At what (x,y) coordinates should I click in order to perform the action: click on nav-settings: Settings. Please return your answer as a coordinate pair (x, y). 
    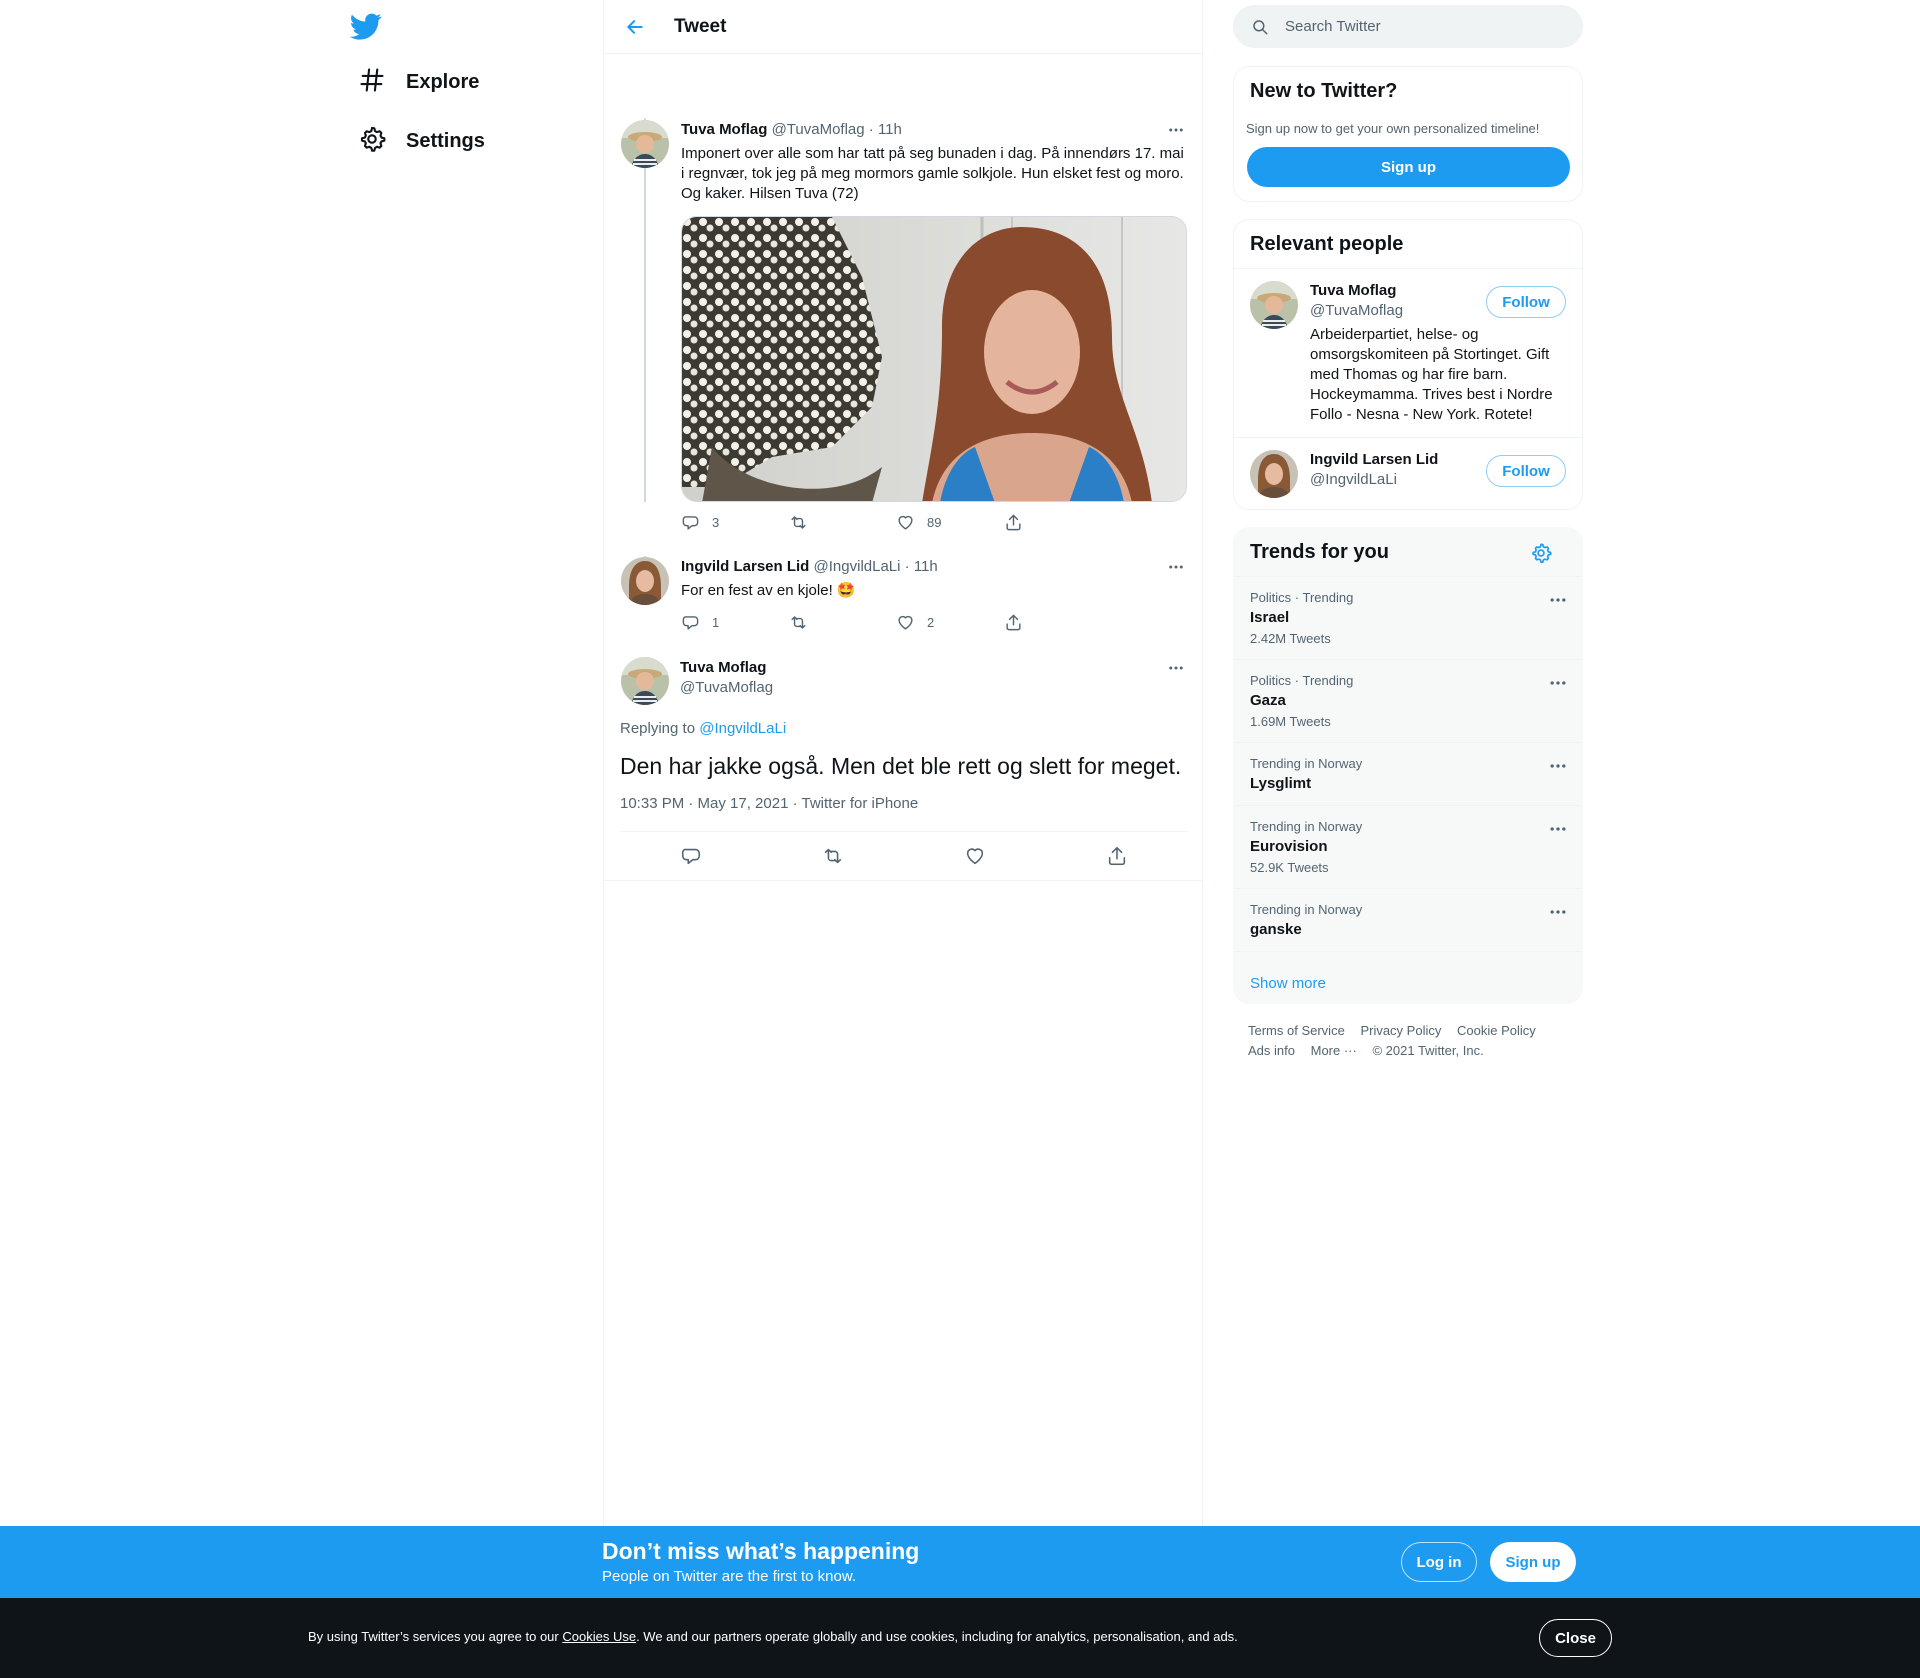
    Looking at the image, I should click on (421, 141).